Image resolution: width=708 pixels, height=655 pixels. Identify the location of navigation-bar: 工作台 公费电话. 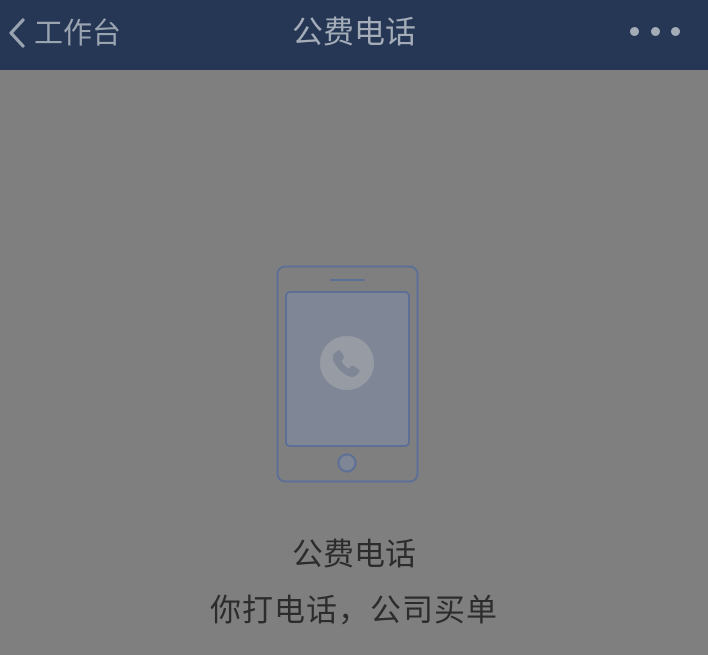
(354, 35).